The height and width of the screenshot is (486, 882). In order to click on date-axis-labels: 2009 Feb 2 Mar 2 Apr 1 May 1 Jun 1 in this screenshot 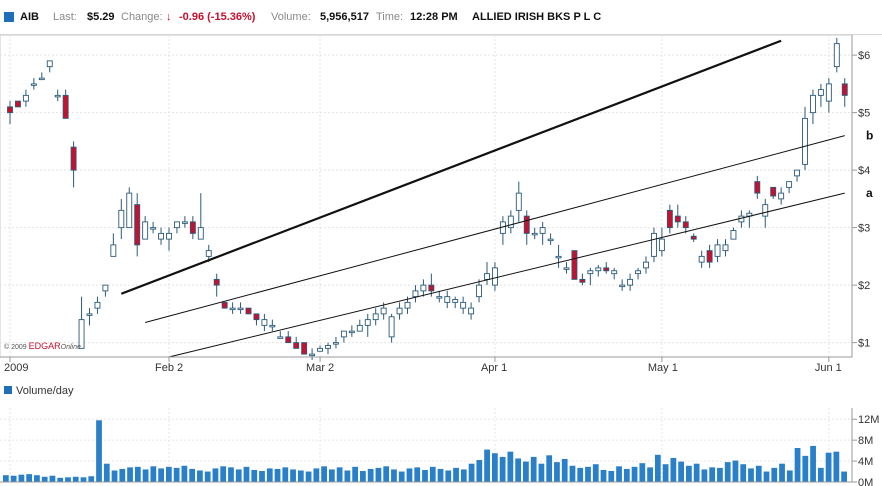, I will do `click(423, 365)`.